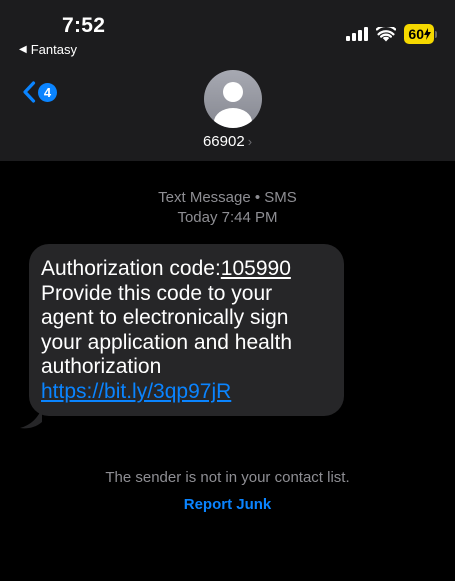 The image size is (455, 581). Describe the element at coordinates (84, 25) in the screenshot. I see `status-time: 7:52` at that location.